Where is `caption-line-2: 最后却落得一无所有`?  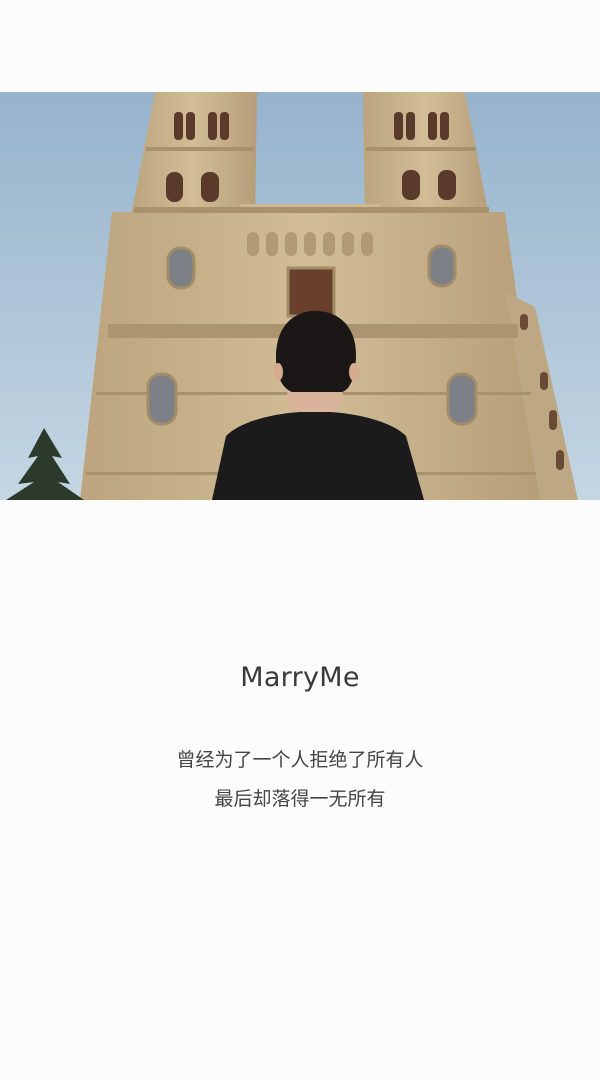
caption-line-2: 最后却落得一无所有 is located at coordinates (300, 799).